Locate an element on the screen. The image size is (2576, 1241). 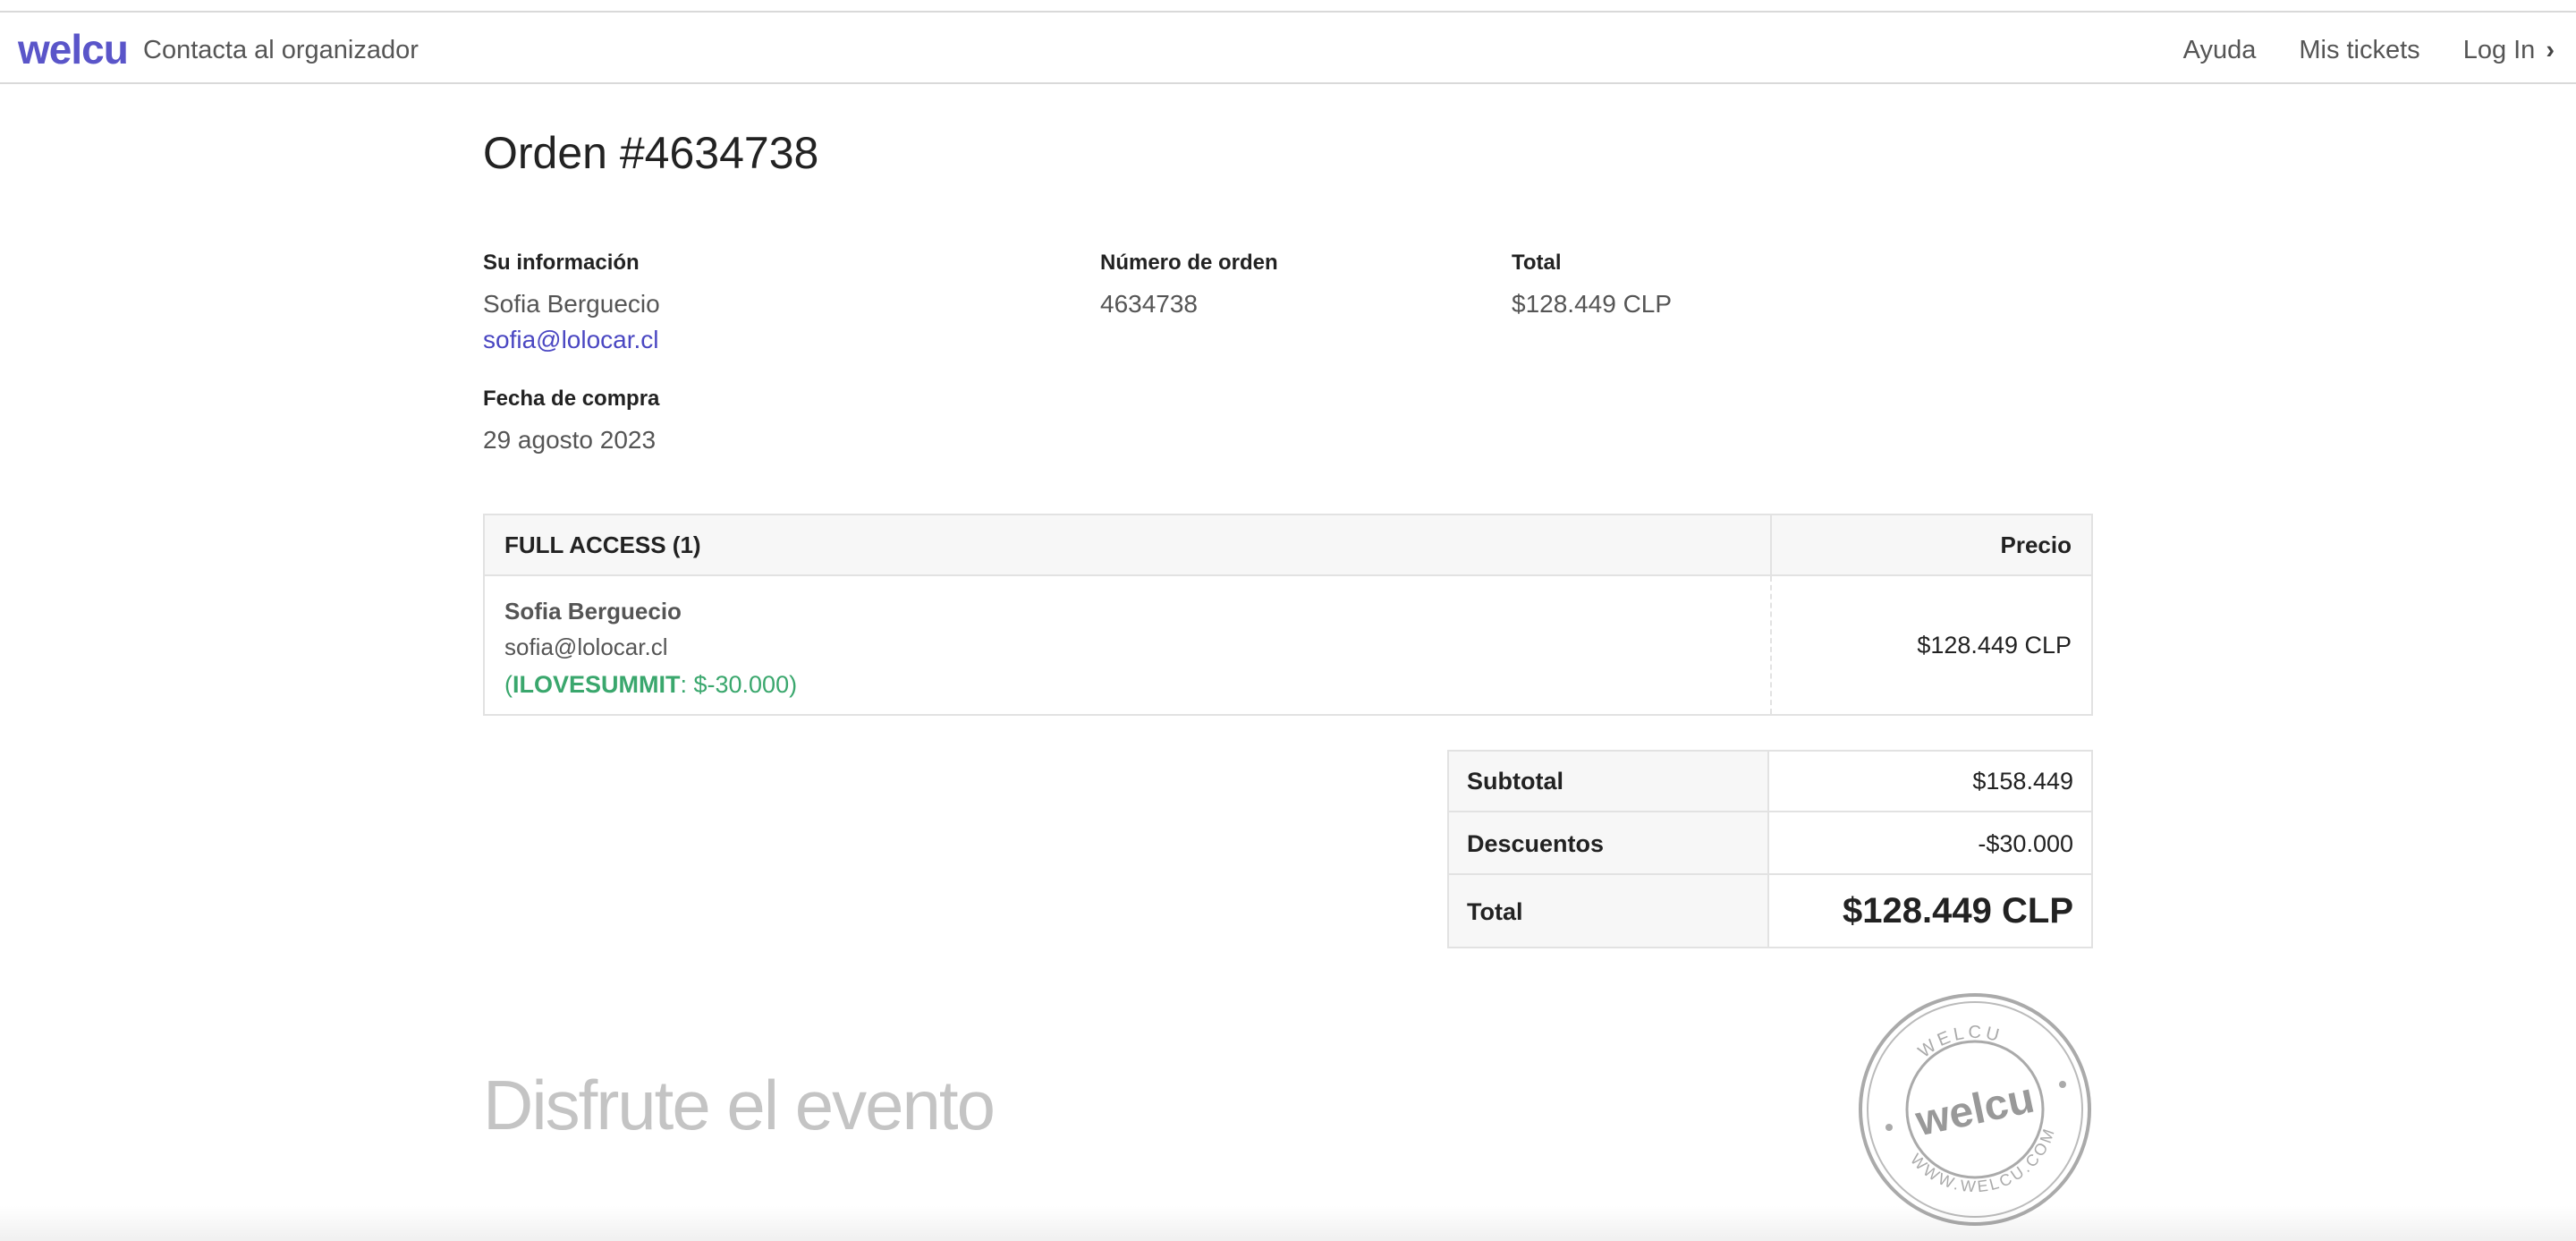
chevron-right-icon: › is located at coordinates (2550, 50).